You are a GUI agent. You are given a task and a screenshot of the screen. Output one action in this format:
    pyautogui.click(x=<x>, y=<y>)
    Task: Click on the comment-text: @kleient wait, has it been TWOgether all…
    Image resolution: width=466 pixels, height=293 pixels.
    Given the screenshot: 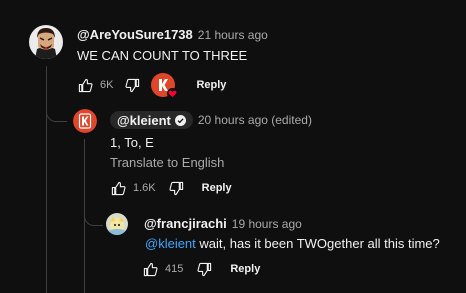 What is the action you would take?
    pyautogui.click(x=292, y=243)
    